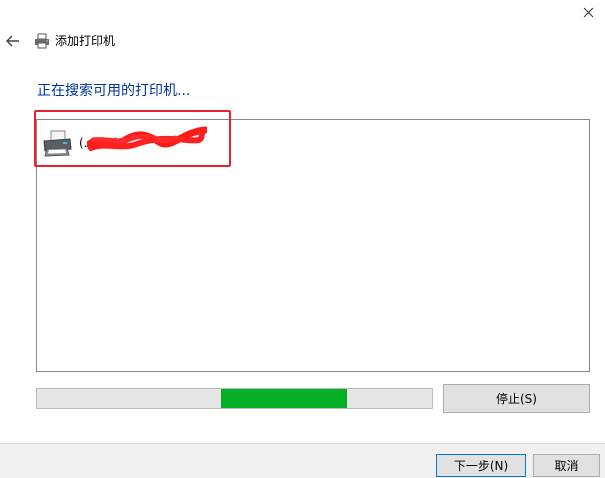 The height and width of the screenshot is (478, 605). Describe the element at coordinates (516, 398) in the screenshot. I see `stop-button: 停止(S)` at that location.